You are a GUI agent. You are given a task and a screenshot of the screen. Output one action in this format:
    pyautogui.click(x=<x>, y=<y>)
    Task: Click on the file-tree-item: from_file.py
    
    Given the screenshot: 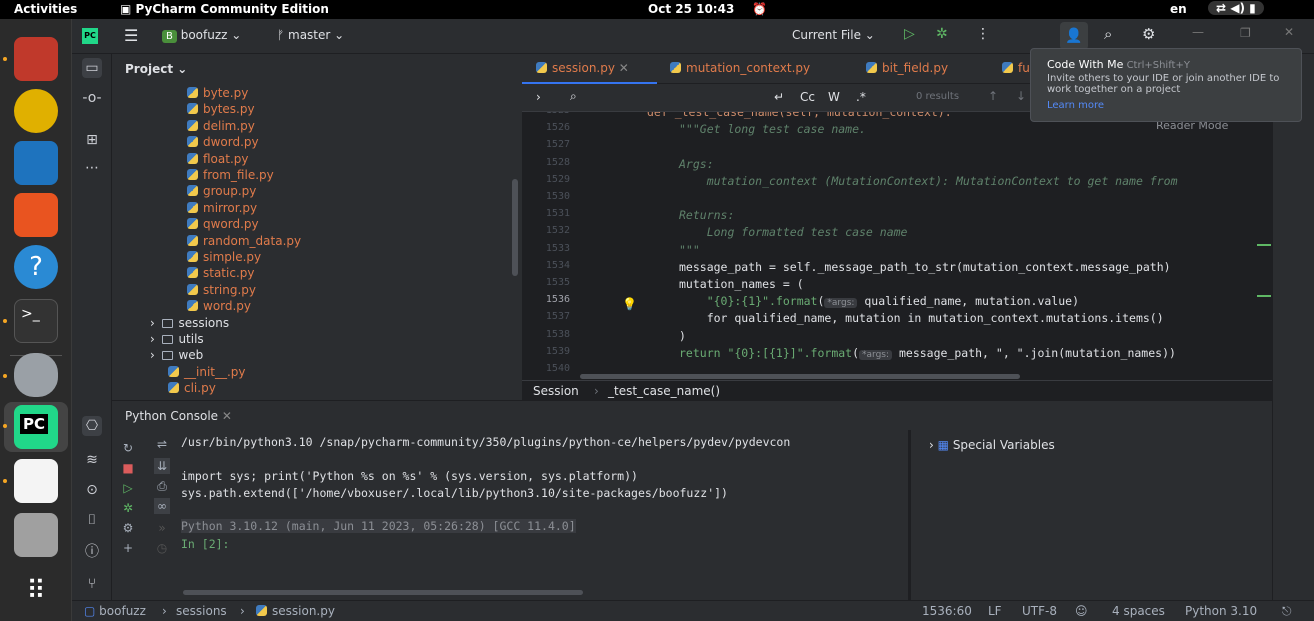 What is the action you would take?
    pyautogui.click(x=230, y=175)
    